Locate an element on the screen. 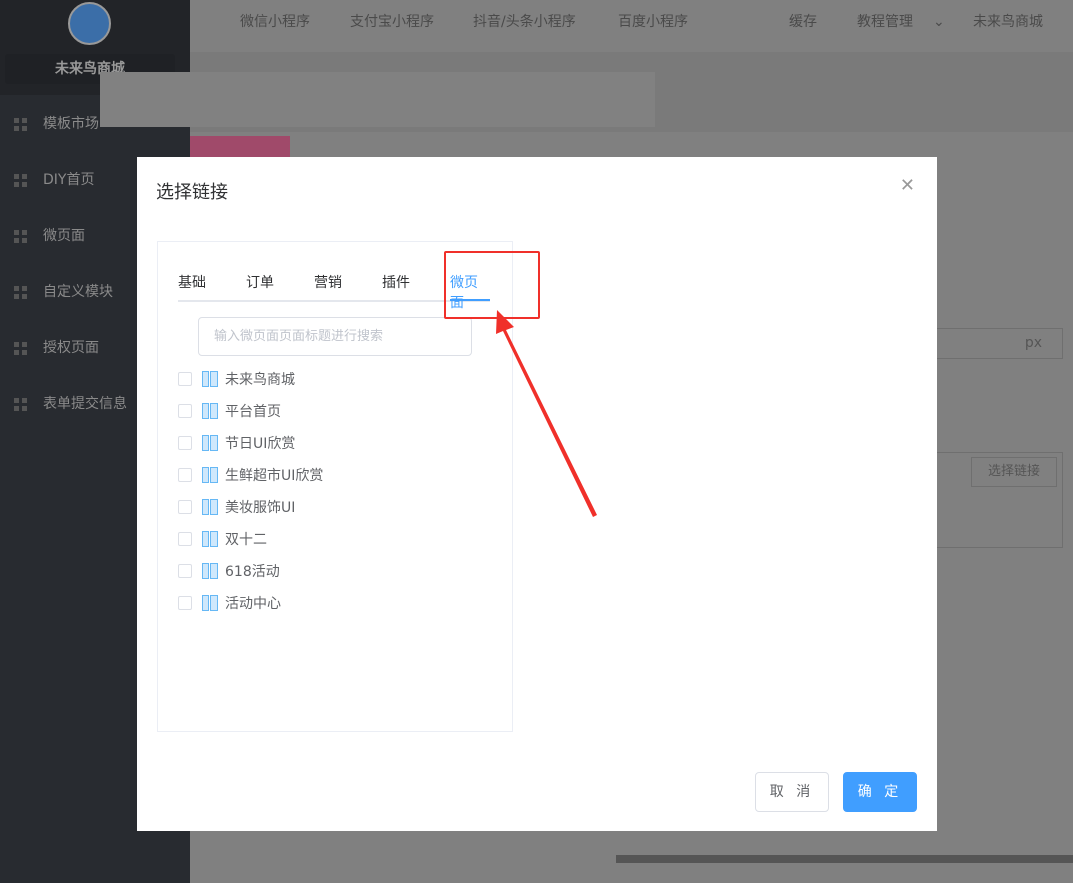 This screenshot has width=1073, height=883. annotation-arrow-icon is located at coordinates (546, 413).